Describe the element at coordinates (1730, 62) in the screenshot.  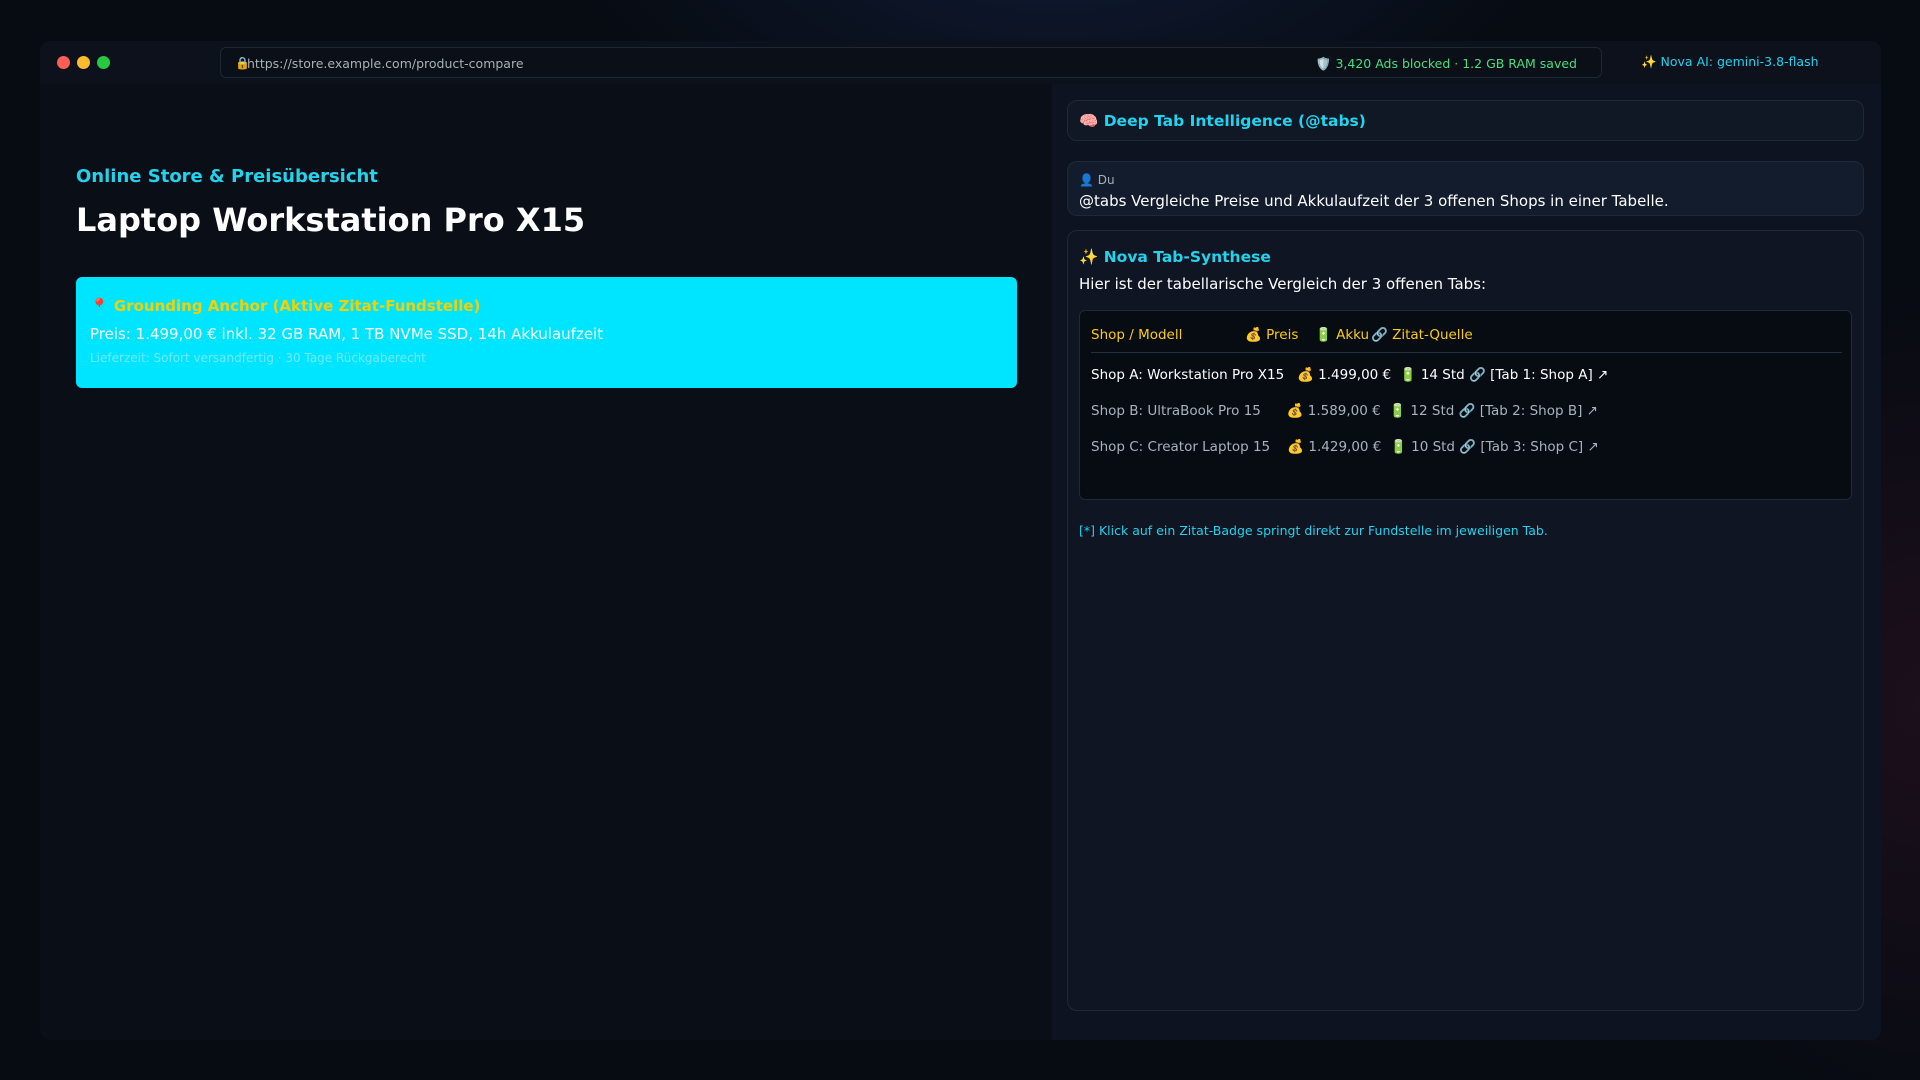
I see `ai-model-indicator: ✨ Nova AI: gemini-3.8-flash` at that location.